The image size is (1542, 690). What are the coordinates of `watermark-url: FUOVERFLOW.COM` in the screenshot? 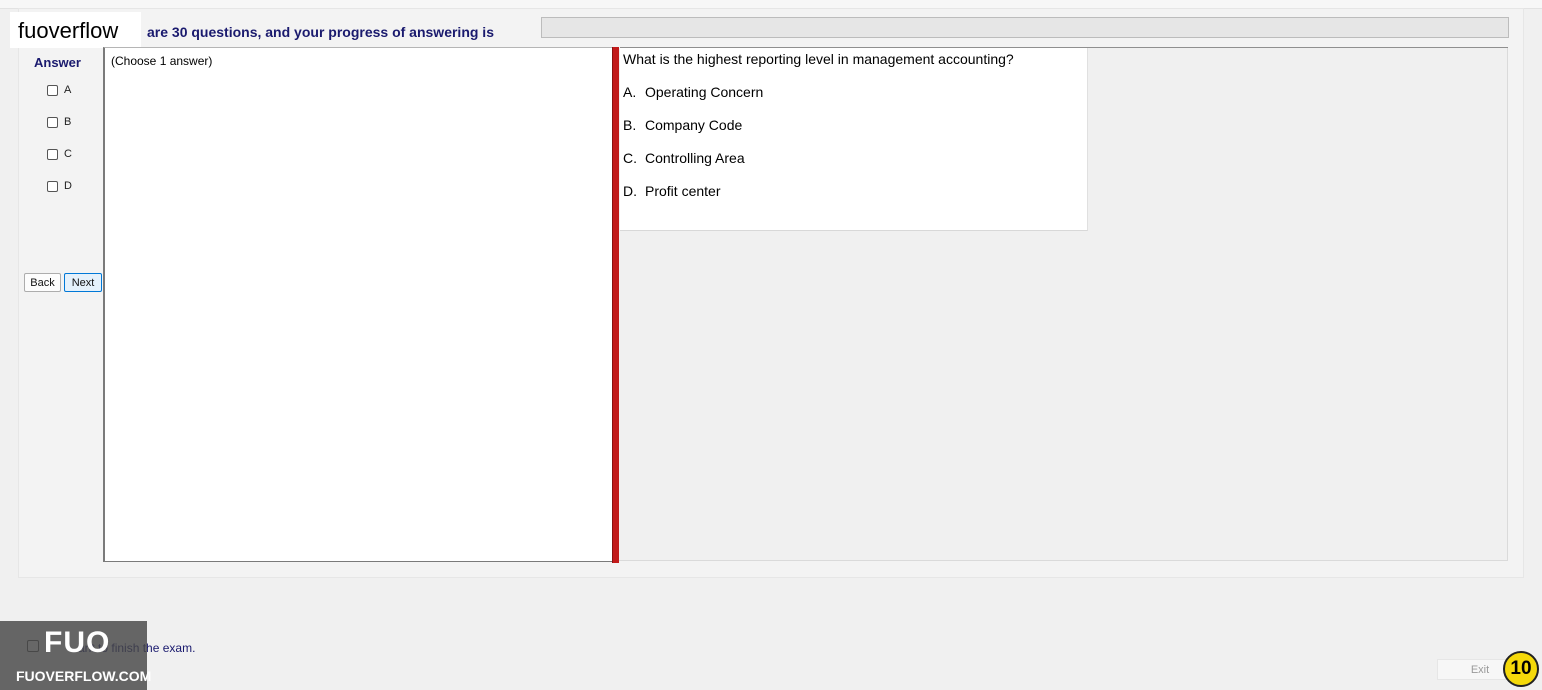 It's located at (84, 676).